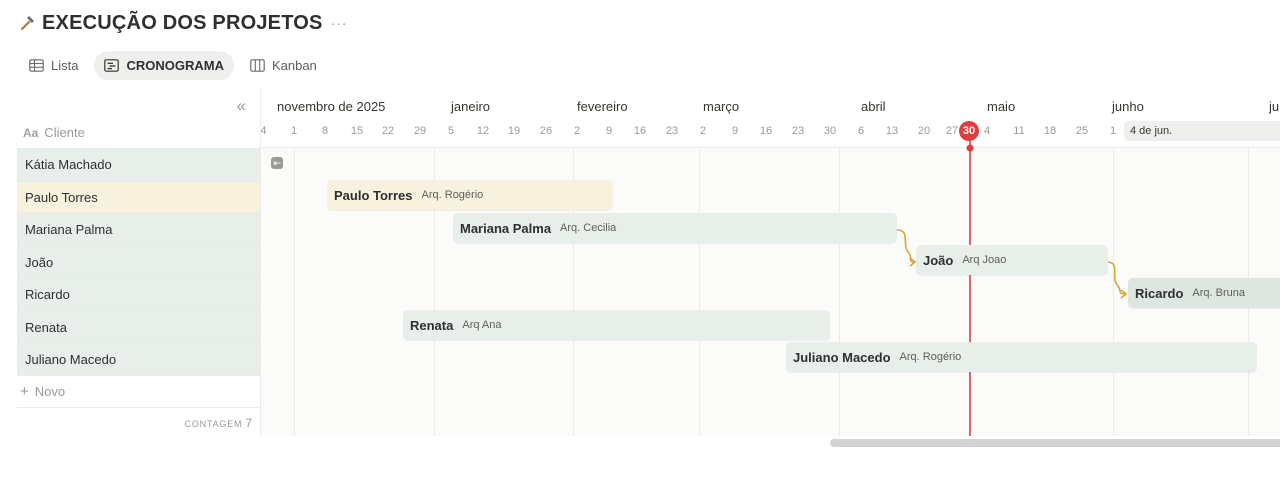 This screenshot has height=500, width=1280. I want to click on list-item: Kátia Machado, so click(138, 164).